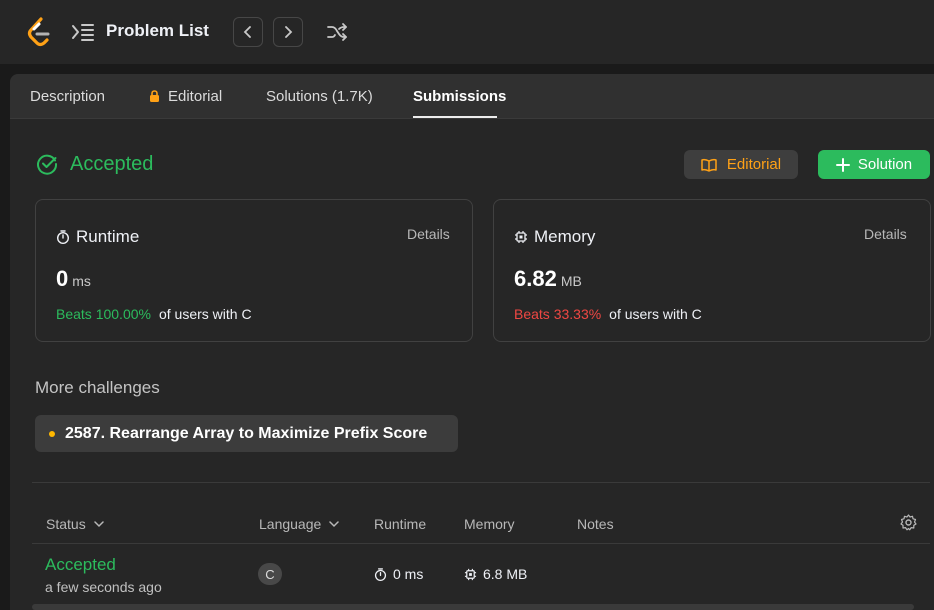 This screenshot has width=934, height=610. I want to click on runtime-unit: ms, so click(81, 281).